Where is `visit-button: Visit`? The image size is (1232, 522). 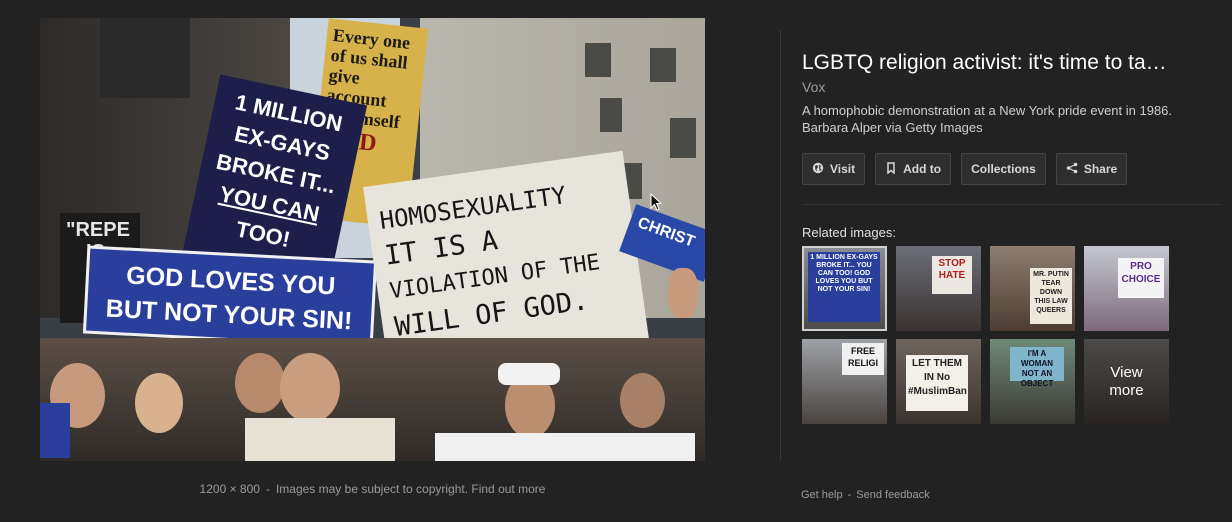
visit-button: Visit is located at coordinates (834, 169).